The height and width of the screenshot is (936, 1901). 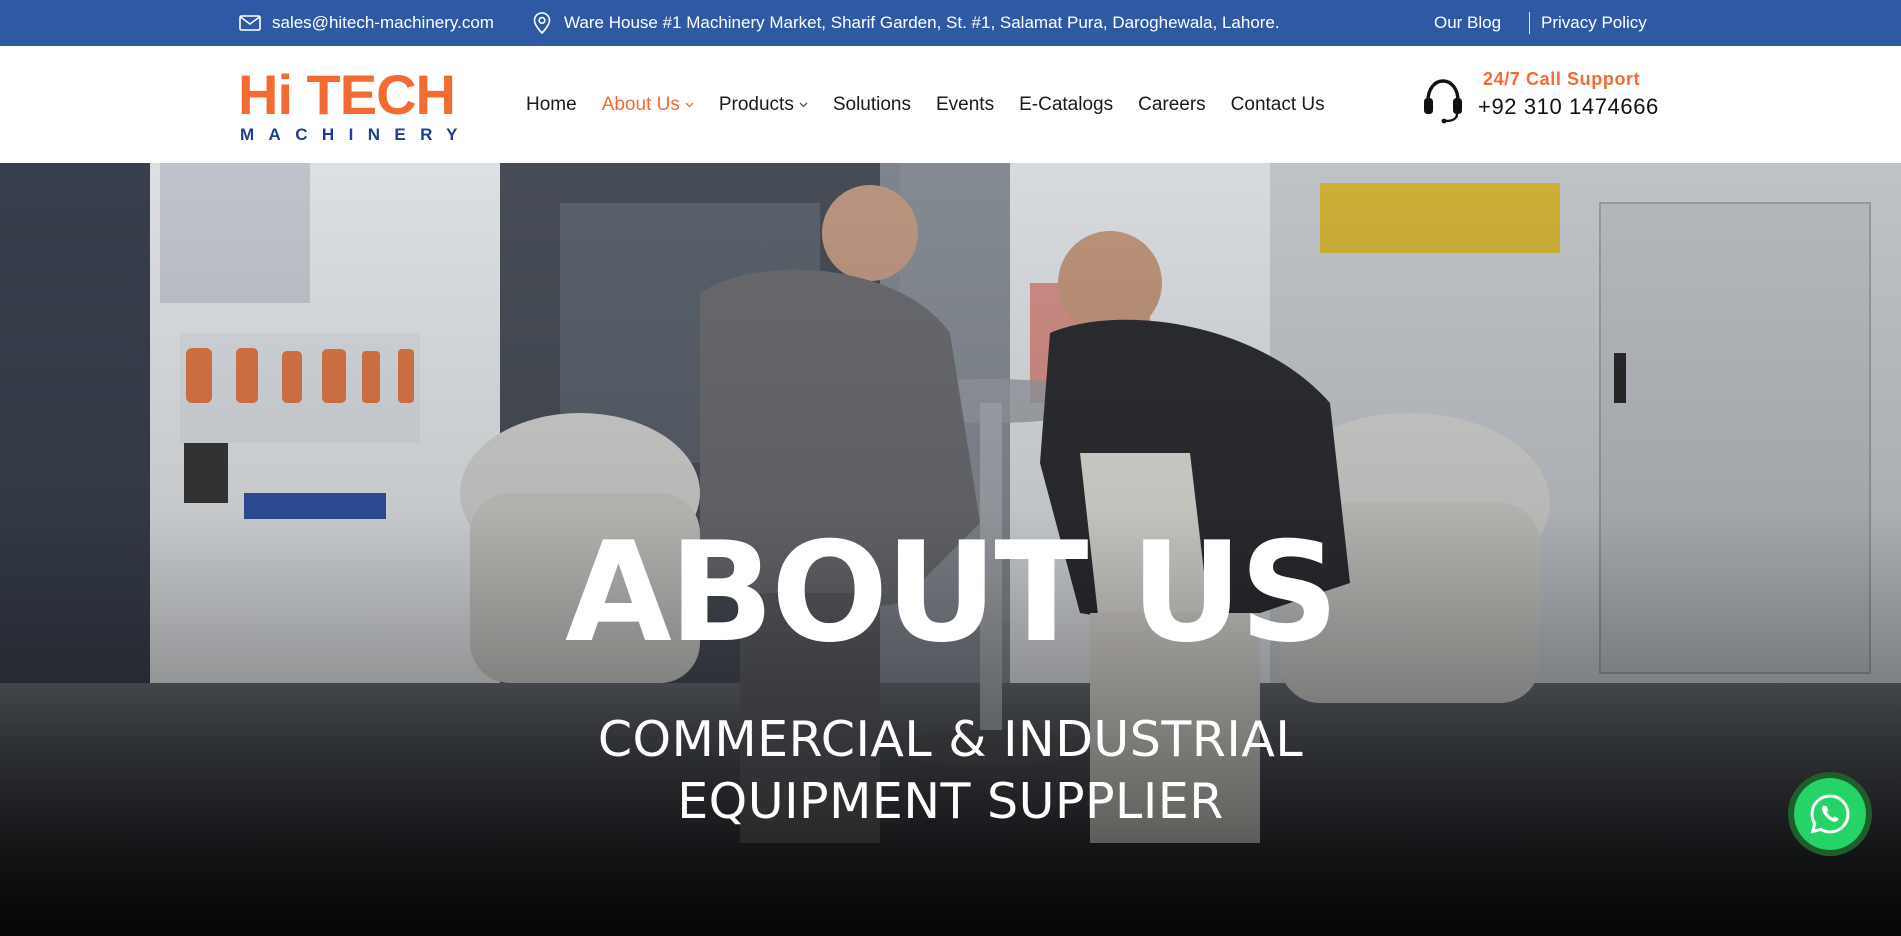 I want to click on nav-item-label: Events, so click(x=965, y=104).